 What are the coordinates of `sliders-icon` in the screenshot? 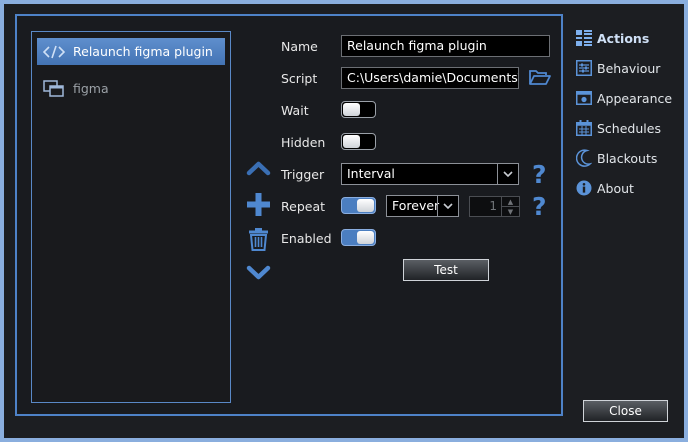 It's located at (584, 68).